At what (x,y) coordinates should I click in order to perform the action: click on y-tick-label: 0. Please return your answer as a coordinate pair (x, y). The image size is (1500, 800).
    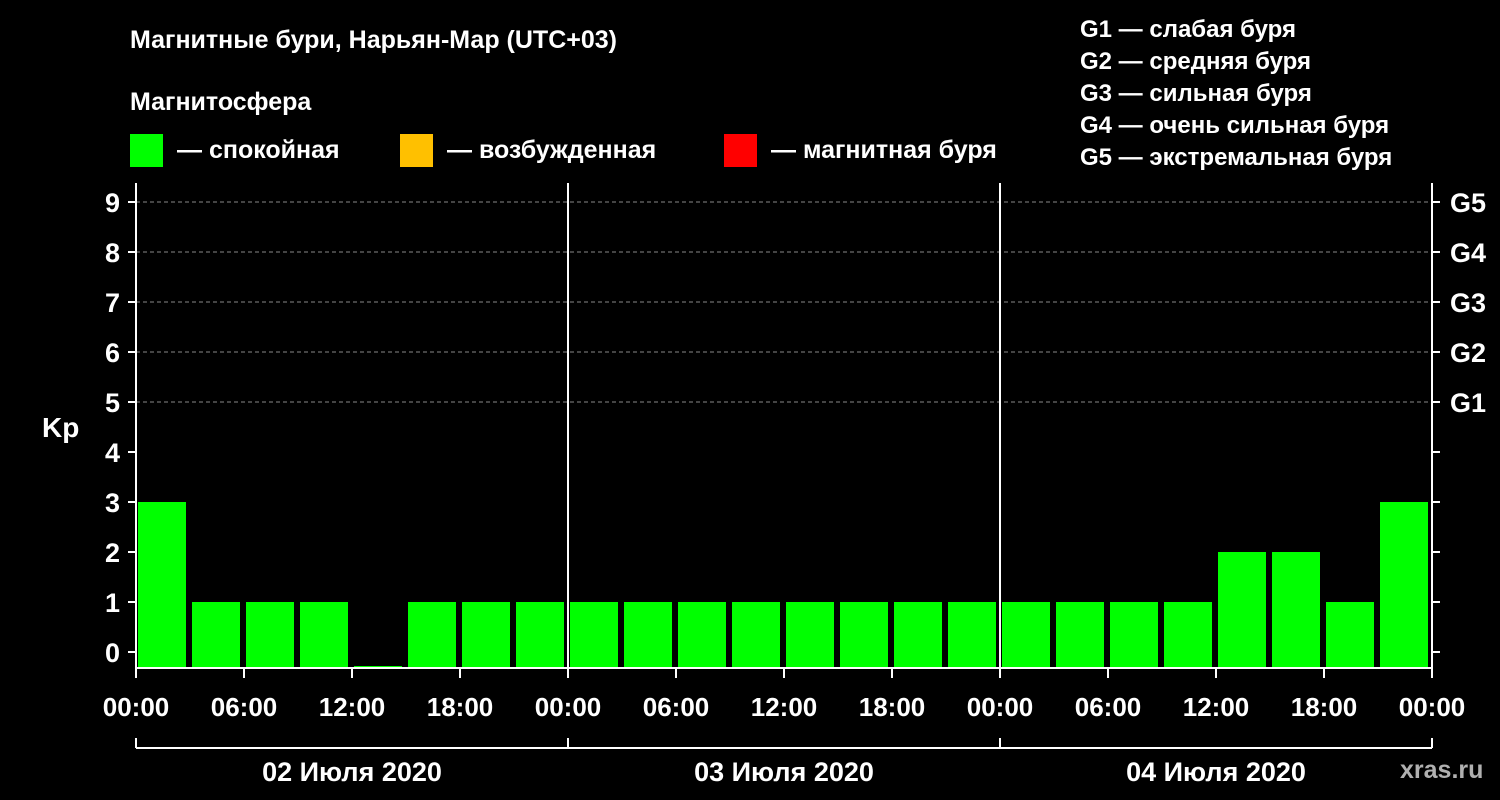
    Looking at the image, I should click on (112, 653).